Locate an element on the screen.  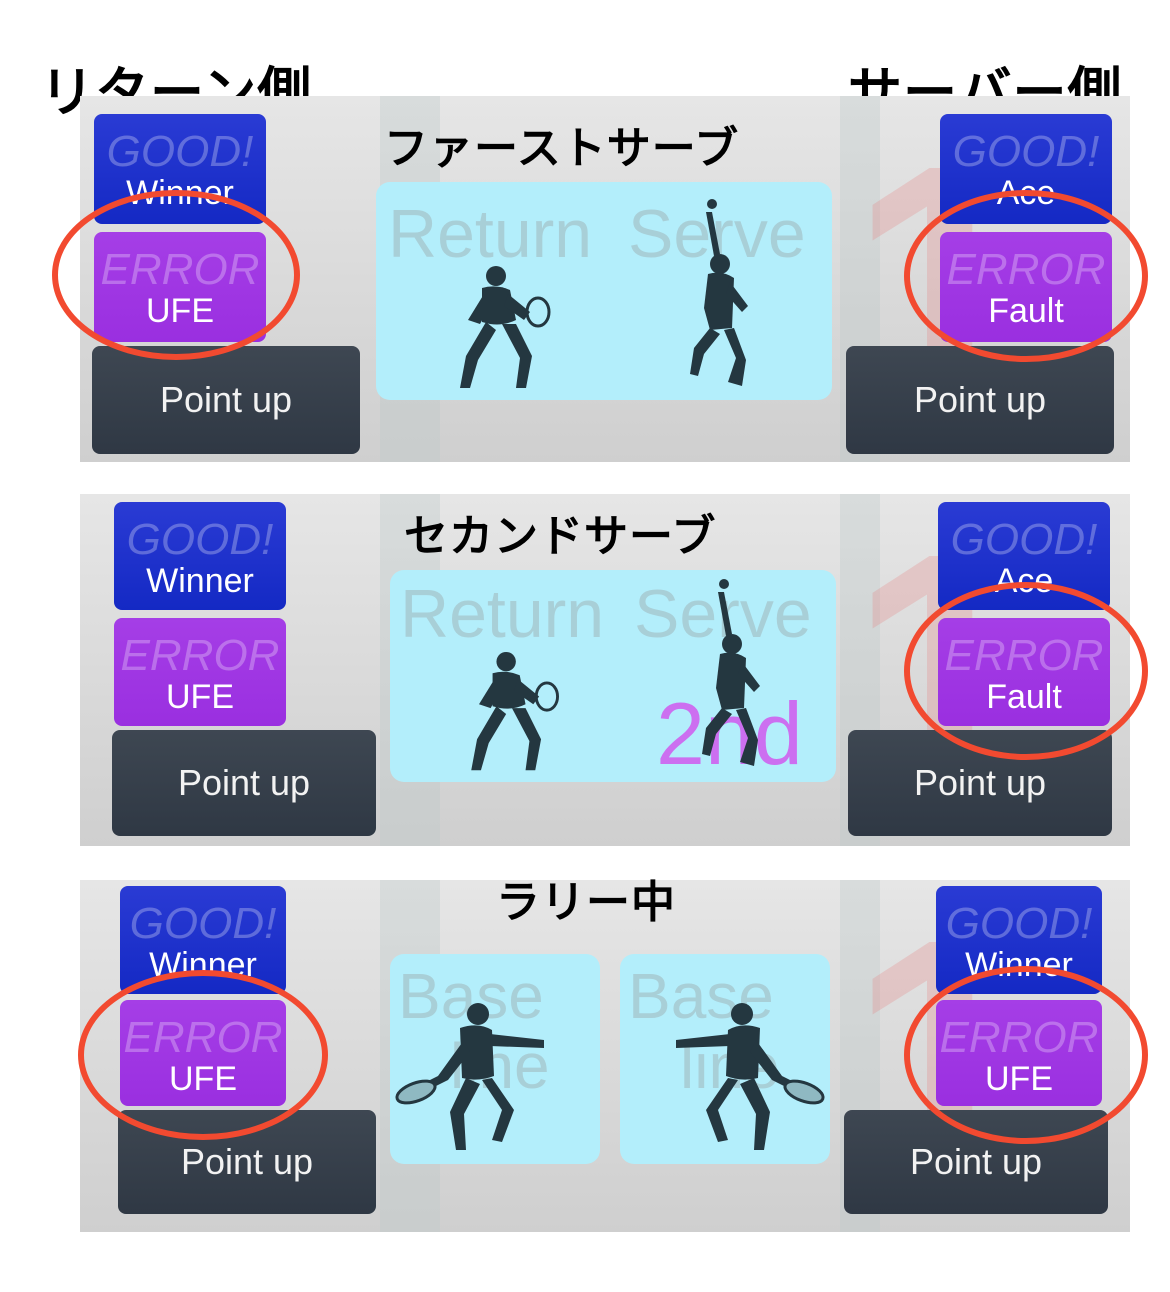
left-baseline-court: Base line is located at coordinates (495, 1059).